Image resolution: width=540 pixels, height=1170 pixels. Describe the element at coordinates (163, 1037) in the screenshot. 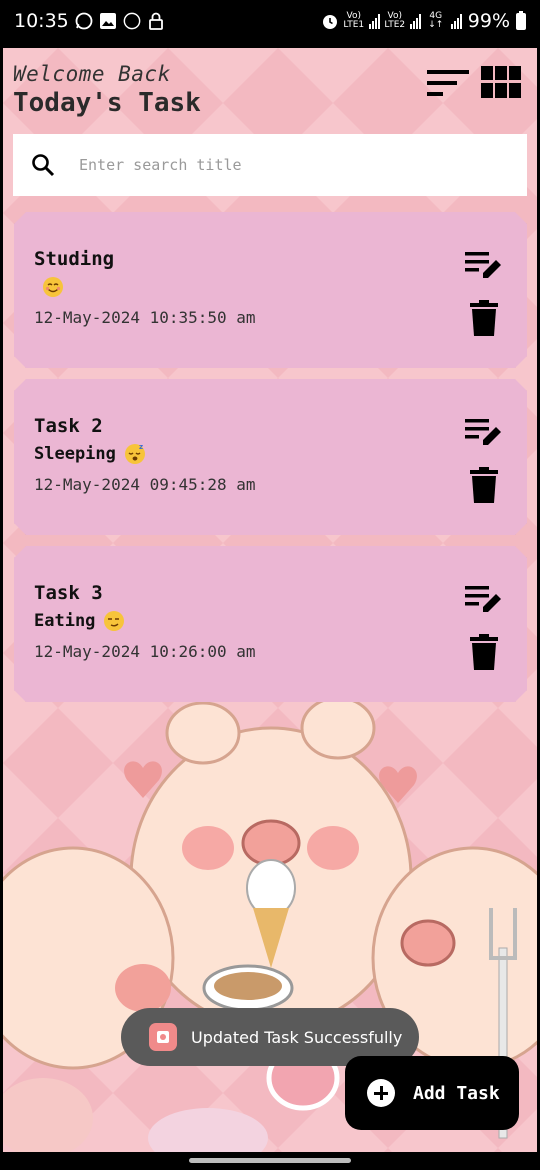

I see `app-icon` at that location.